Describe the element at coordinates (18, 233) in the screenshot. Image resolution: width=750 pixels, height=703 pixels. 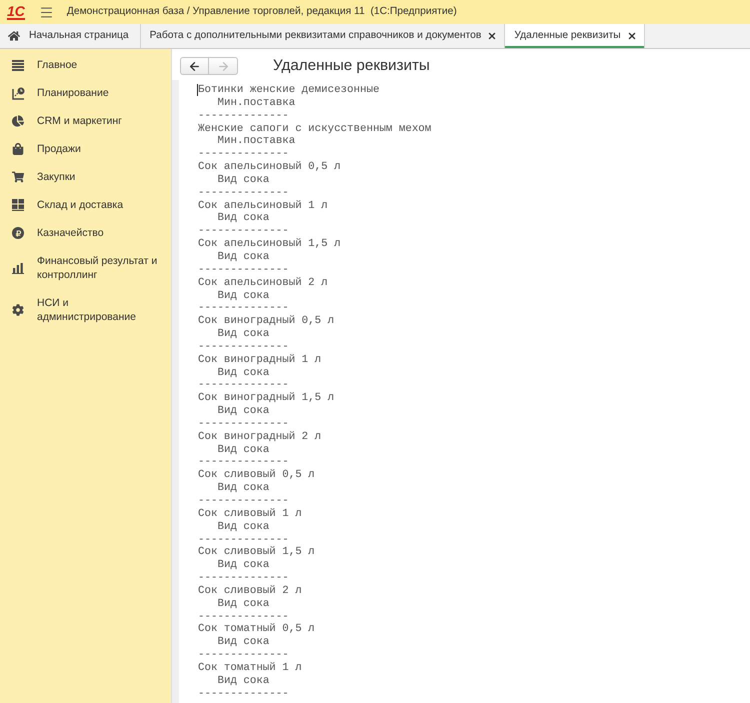
I see `ruble-coin-icon` at that location.